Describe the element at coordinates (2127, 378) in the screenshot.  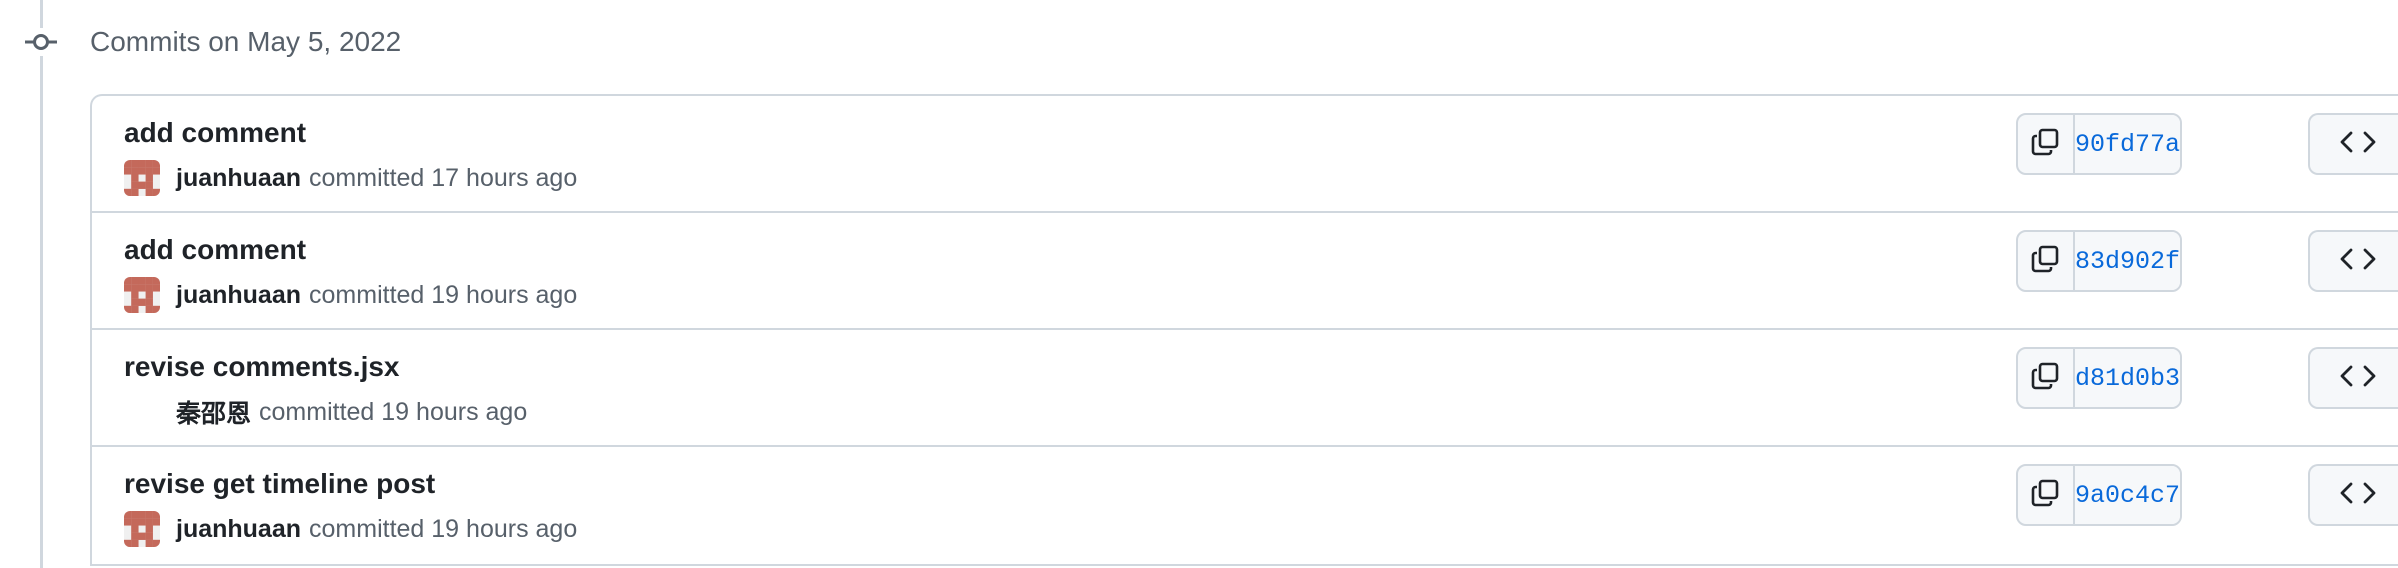
I see `commit-sha-link: d81d0b3` at that location.